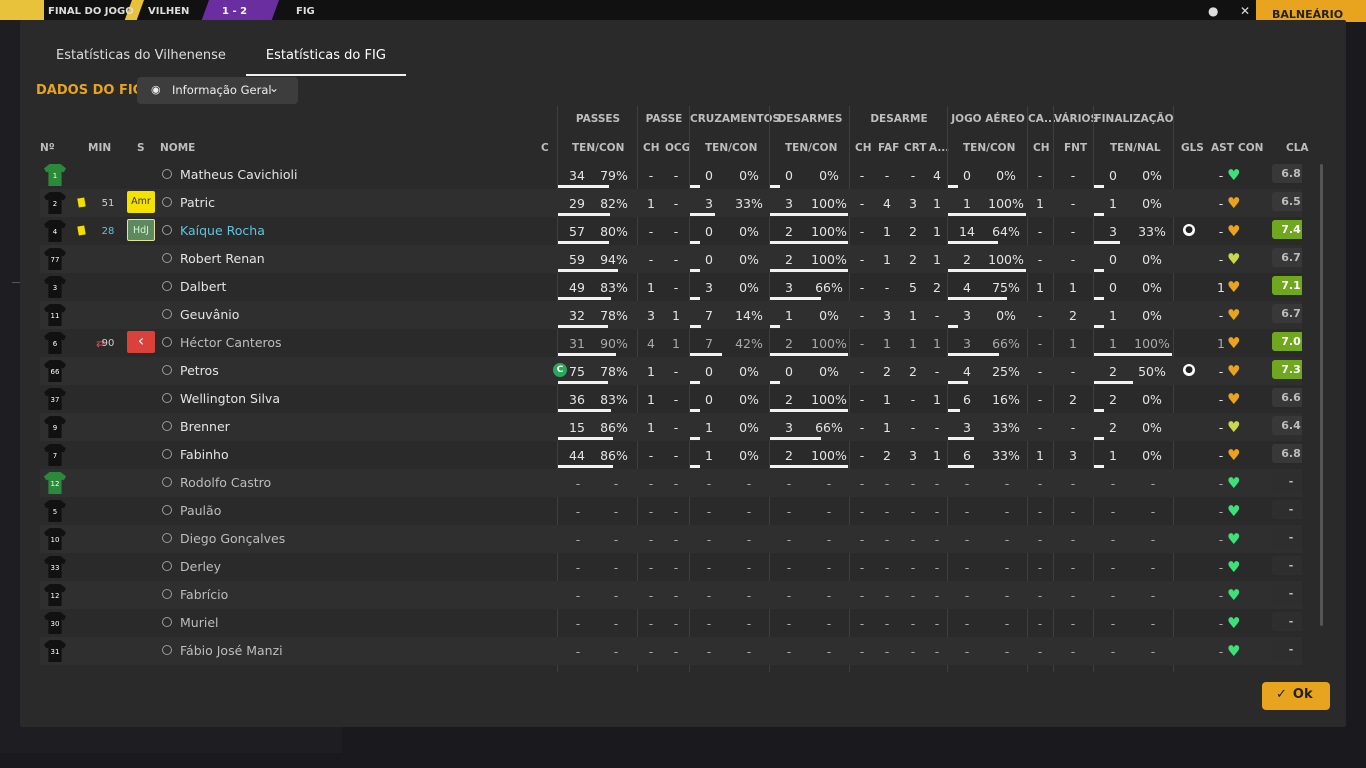 The width and height of the screenshot is (1366, 768). What do you see at coordinates (1135, 148) in the screenshot?
I see `column-header: TEN/NAL` at bounding box center [1135, 148].